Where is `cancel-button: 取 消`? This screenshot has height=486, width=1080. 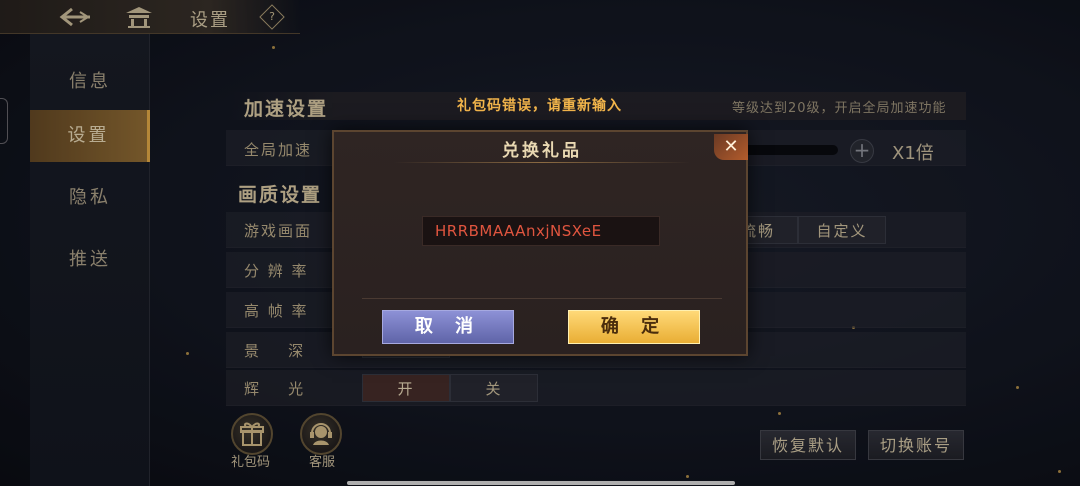
cancel-button: 取 消 is located at coordinates (448, 327).